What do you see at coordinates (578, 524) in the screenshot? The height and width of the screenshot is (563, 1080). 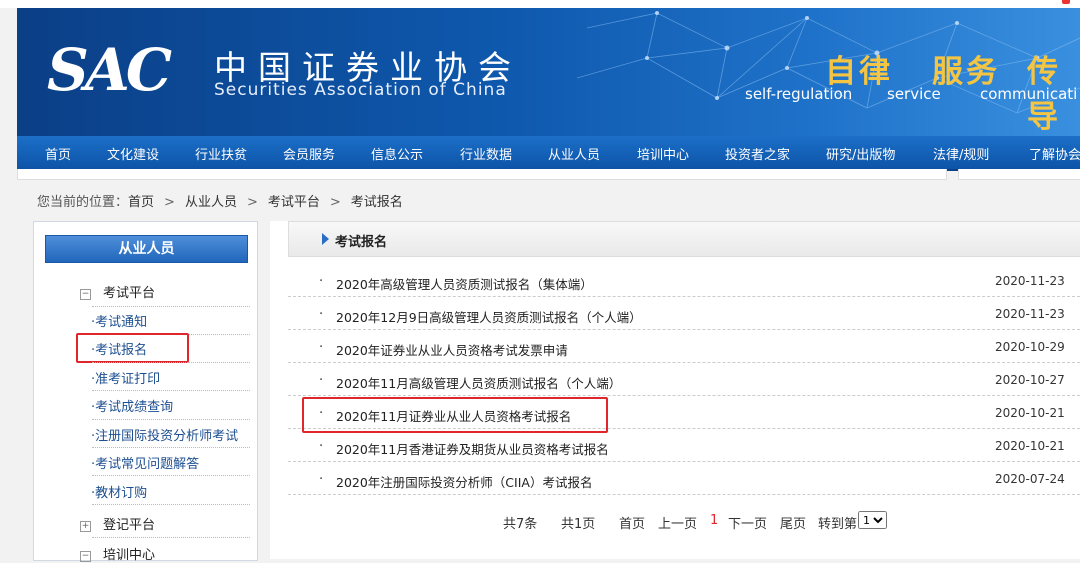 I see `pager-pages: 共1页` at bounding box center [578, 524].